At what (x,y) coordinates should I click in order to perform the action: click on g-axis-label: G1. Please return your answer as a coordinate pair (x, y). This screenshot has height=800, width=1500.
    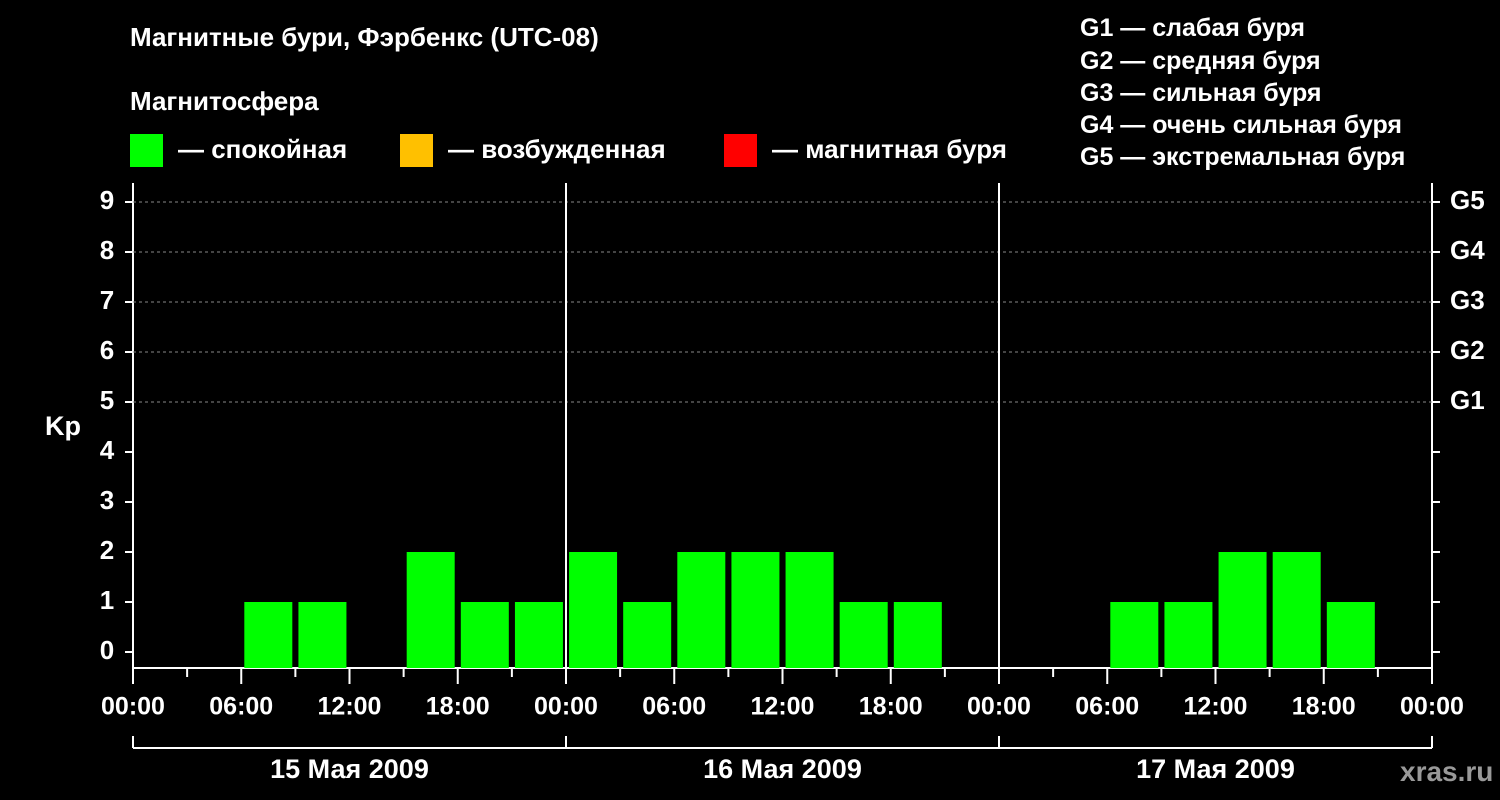
    Looking at the image, I should click on (1467, 400).